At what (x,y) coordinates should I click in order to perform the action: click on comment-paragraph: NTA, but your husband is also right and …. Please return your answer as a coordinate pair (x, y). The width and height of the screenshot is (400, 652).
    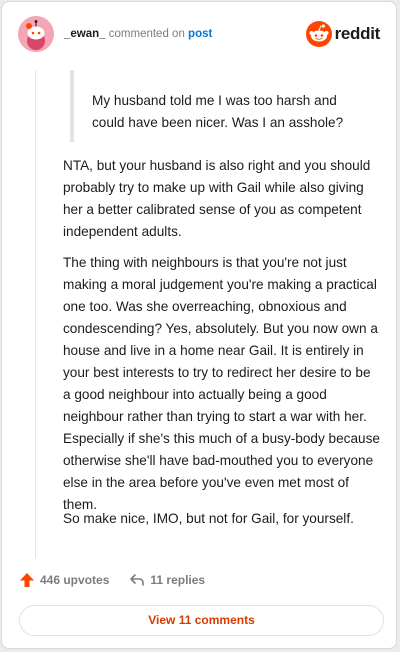
    Looking at the image, I should click on (217, 198).